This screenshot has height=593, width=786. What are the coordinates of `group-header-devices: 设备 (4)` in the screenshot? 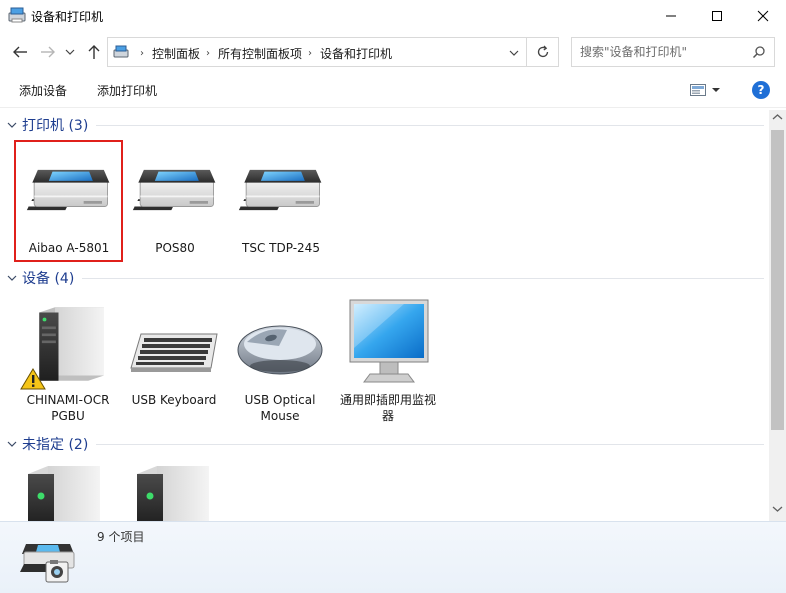 It's located at (385, 278).